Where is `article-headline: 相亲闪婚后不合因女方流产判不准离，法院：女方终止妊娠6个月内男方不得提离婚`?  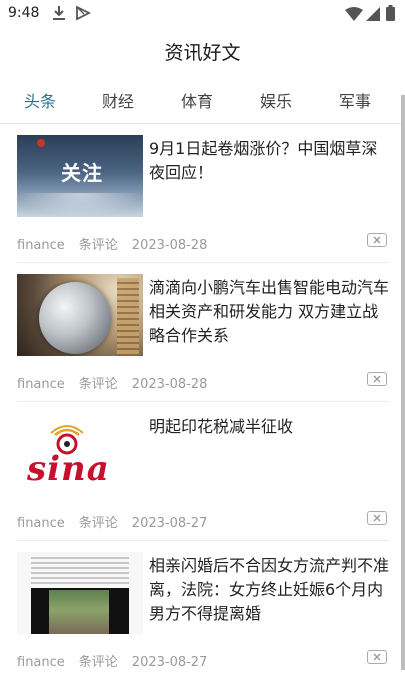
article-headline: 相亲闪婚后不合因女方流产判不准离，法院：女方终止妊娠6个月内男方不得提离婚 is located at coordinates (270, 590).